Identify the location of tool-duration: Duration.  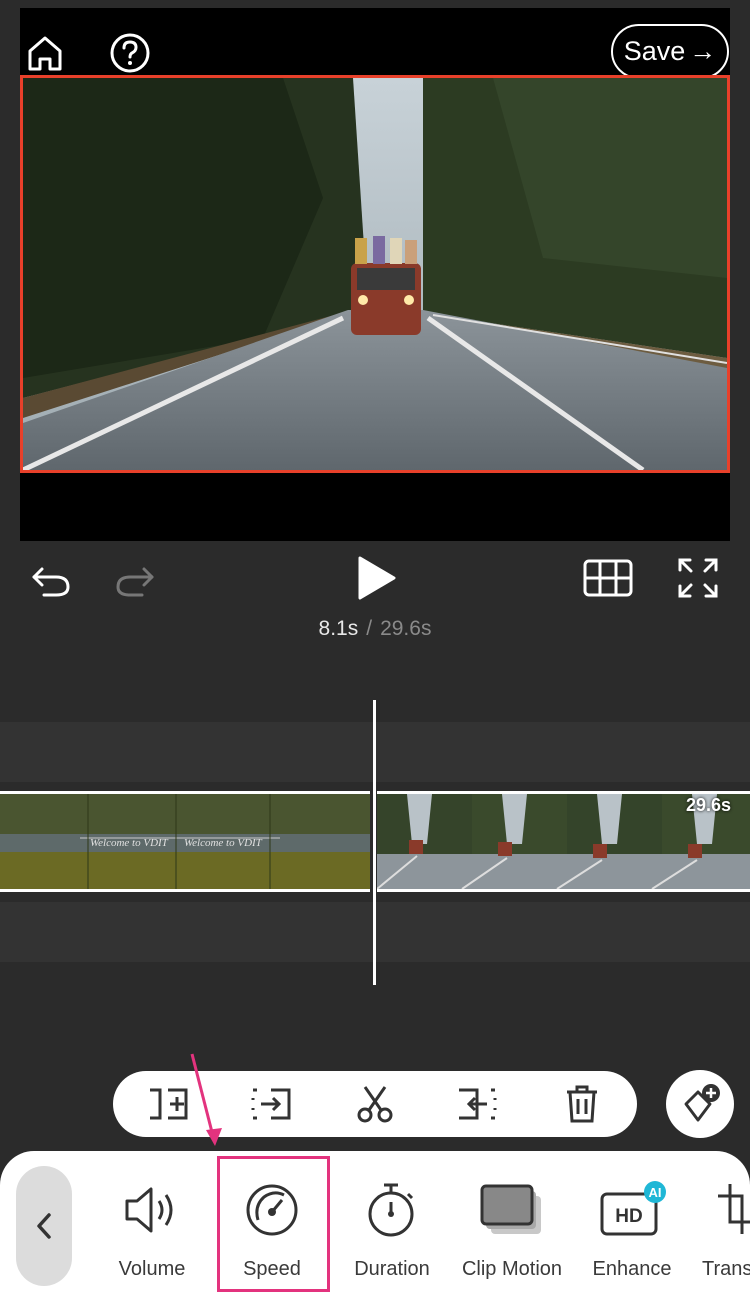
(392, 1232).